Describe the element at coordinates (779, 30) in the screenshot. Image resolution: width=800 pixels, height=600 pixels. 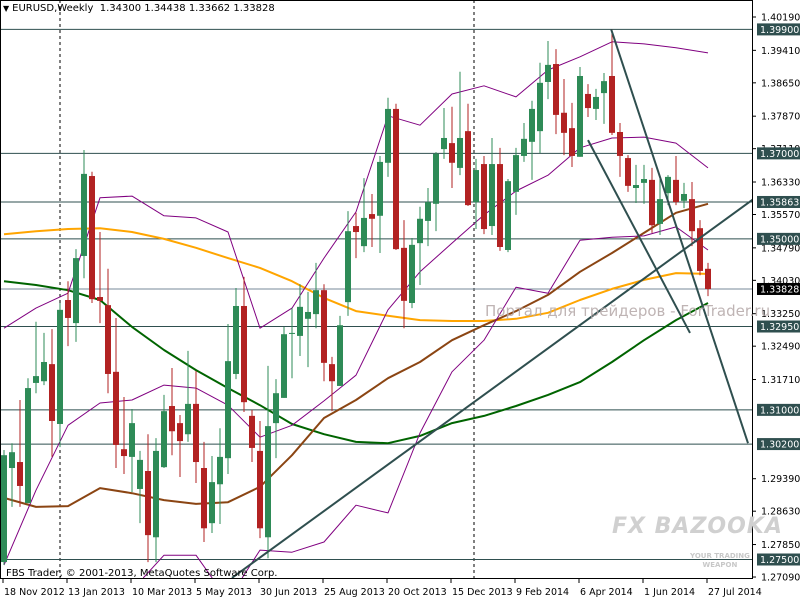
I see `level-price-label: 1.39900` at that location.